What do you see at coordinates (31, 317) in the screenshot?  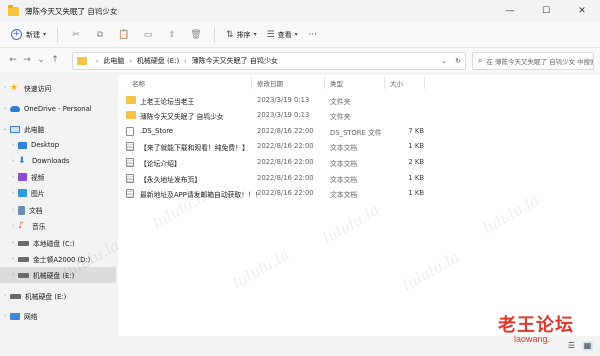 I see `sidebar-item-label: 网络` at bounding box center [31, 317].